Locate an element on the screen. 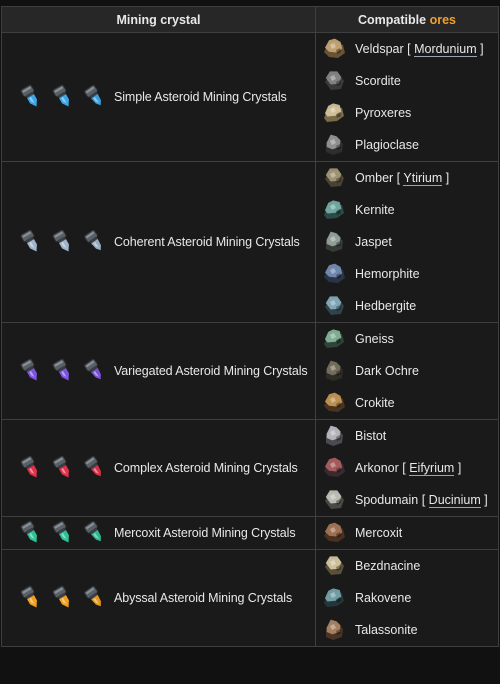 This screenshot has height=684, width=500. ore-variant-link: Ducinium is located at coordinates (454, 500).